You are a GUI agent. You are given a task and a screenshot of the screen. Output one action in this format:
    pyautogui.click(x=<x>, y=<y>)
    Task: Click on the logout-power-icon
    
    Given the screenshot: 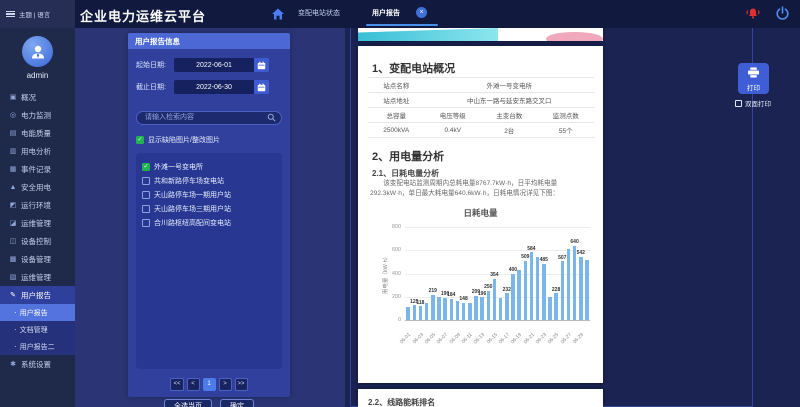 What is the action you would take?
    pyautogui.click(x=782, y=13)
    